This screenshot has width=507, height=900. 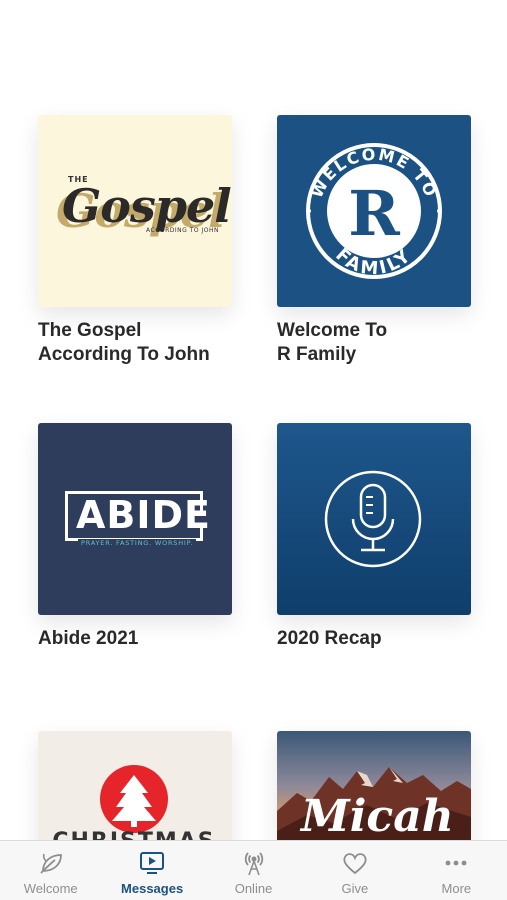 I want to click on artwork-subtitle: ACCORDING TO JOHN, so click(x=182, y=230).